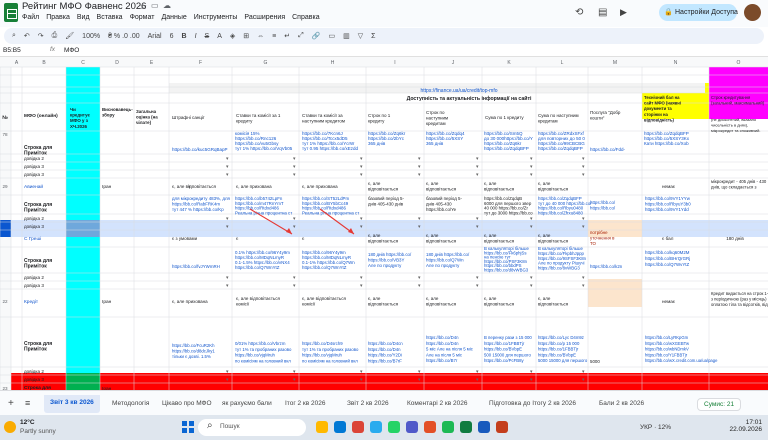 This screenshot has width=768, height=440. What do you see at coordinates (191, 356) in the screenshot?
I see `link-cell: тільки є дозві. 1.5%` at bounding box center [191, 356].